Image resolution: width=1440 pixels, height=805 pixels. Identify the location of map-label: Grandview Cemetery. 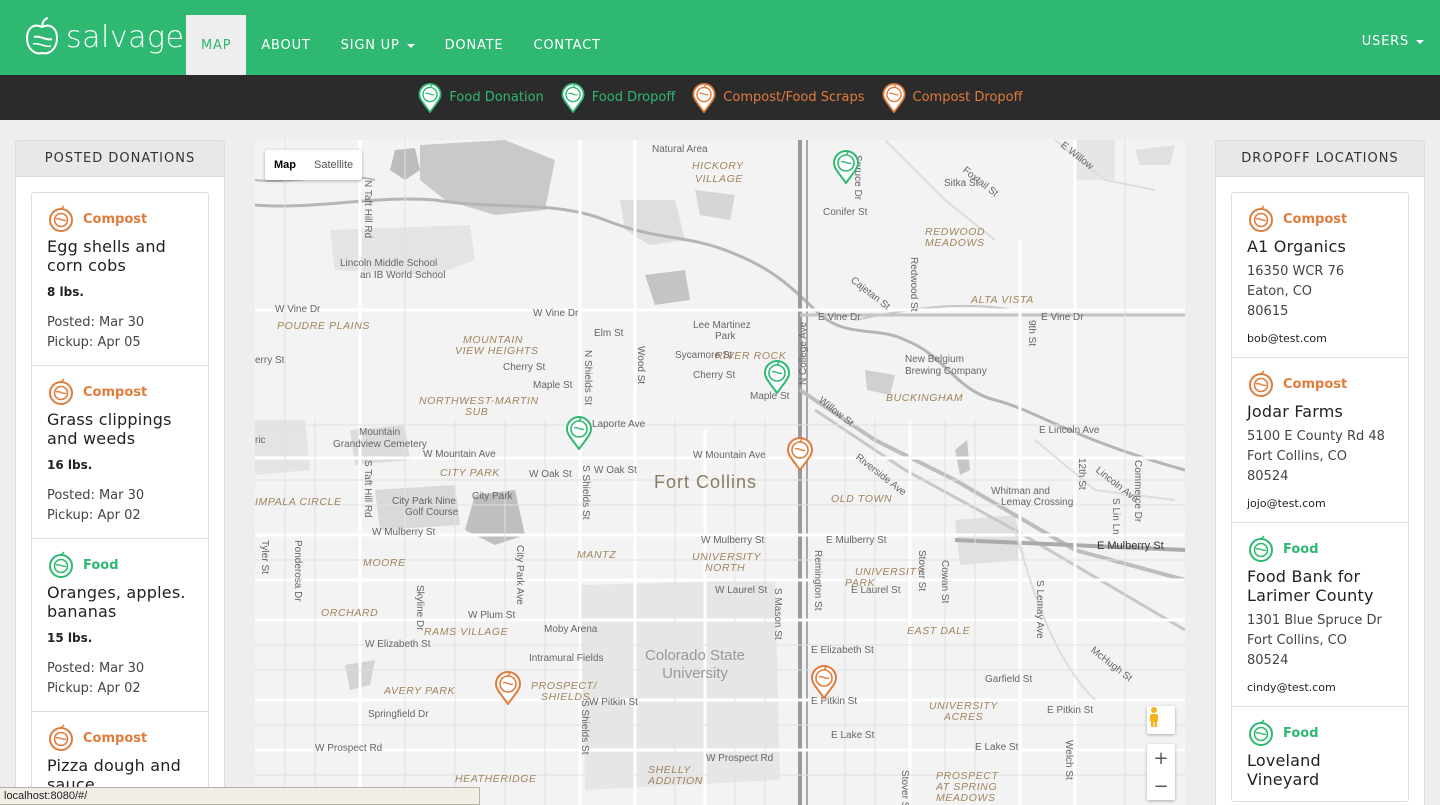
(380, 444).